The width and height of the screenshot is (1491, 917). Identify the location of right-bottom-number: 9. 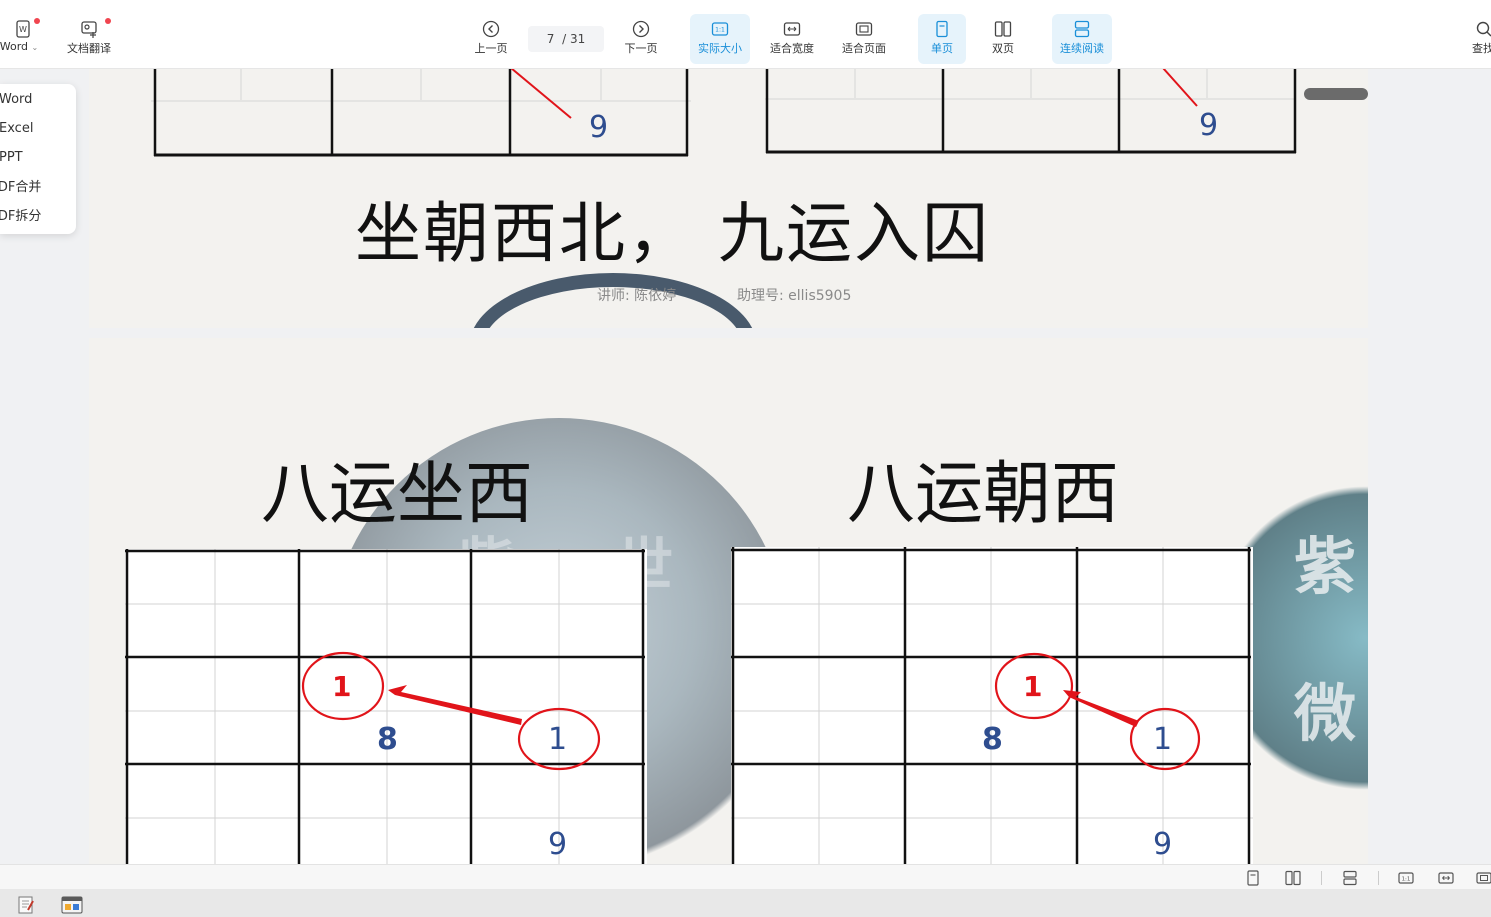
(1163, 844).